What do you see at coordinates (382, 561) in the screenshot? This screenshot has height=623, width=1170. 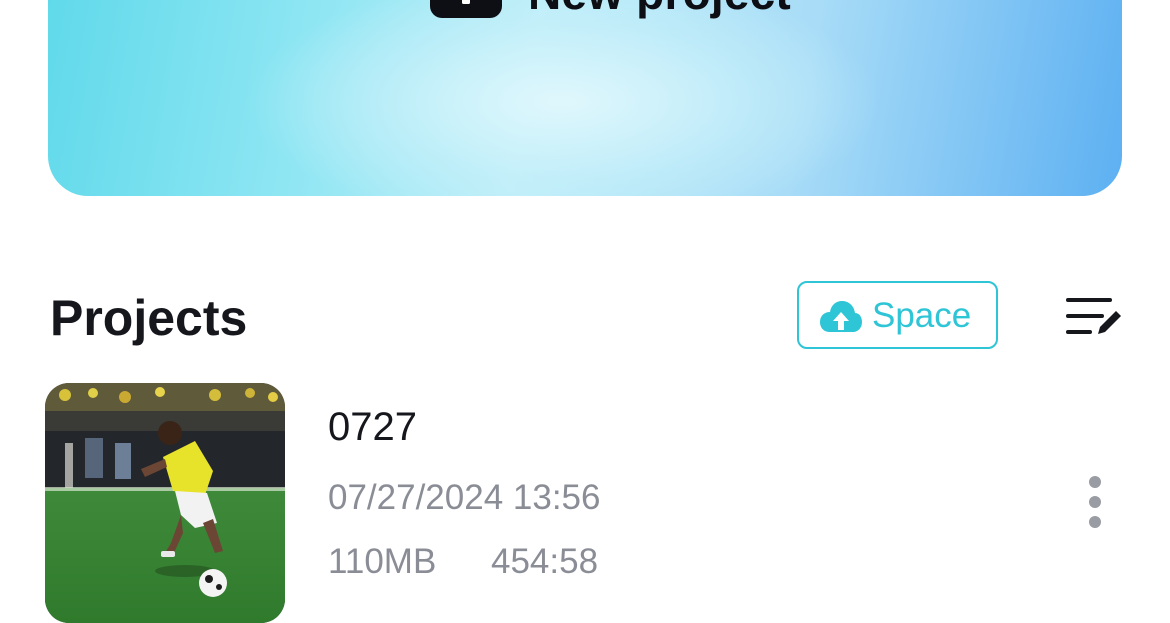 I see `project-size: 110MB` at bounding box center [382, 561].